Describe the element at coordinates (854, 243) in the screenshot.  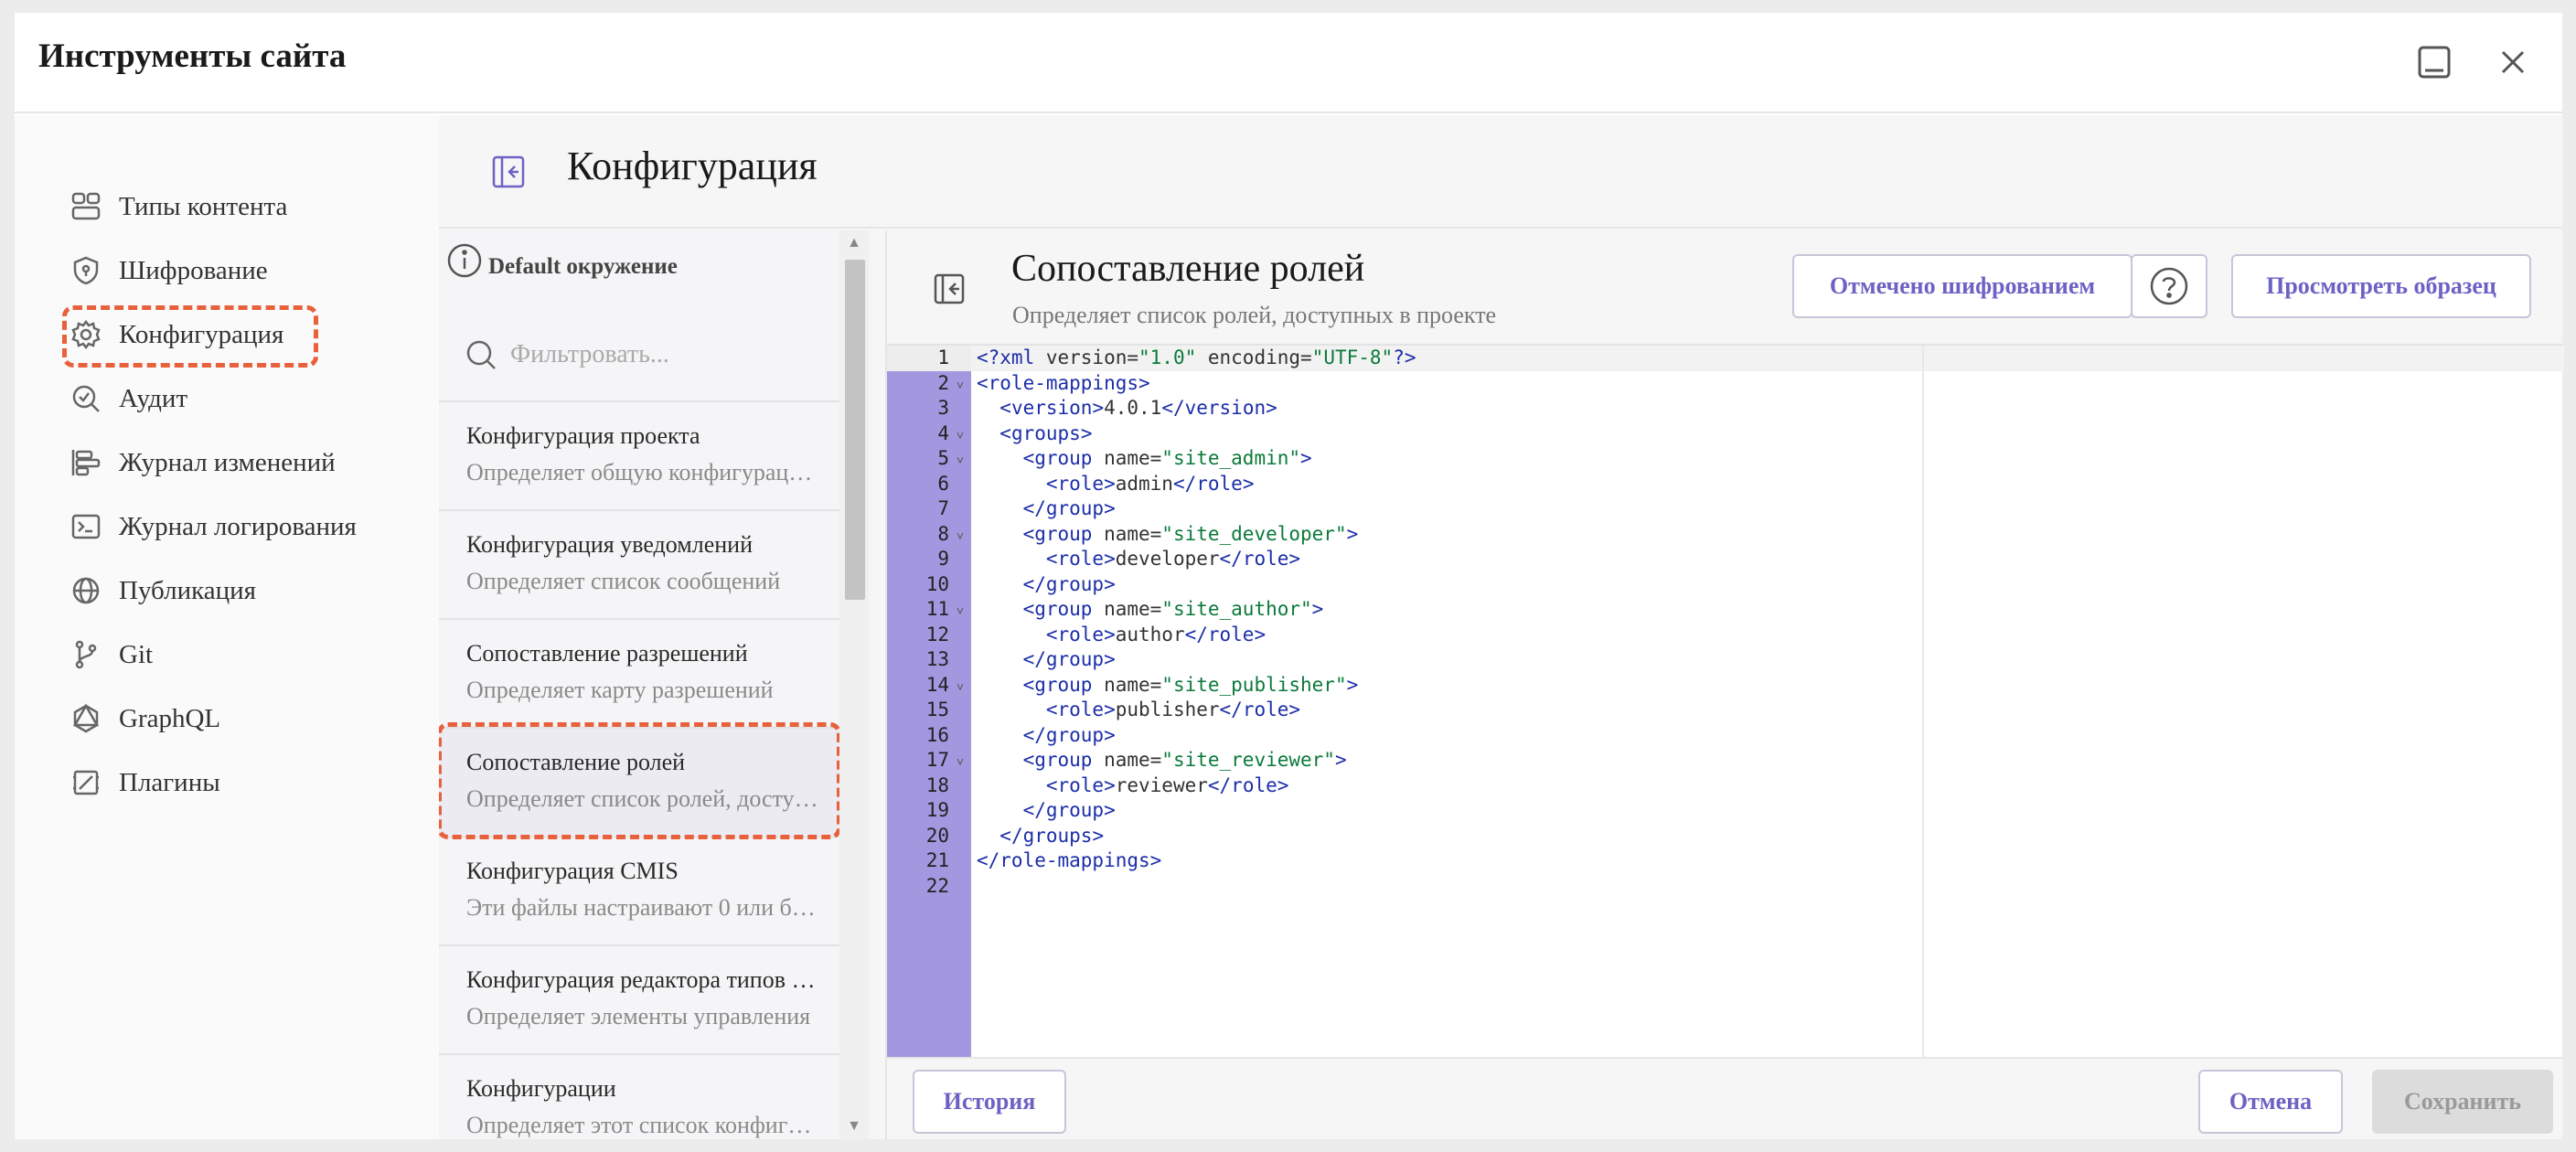
I see `scroll-up-icon: ▲` at that location.